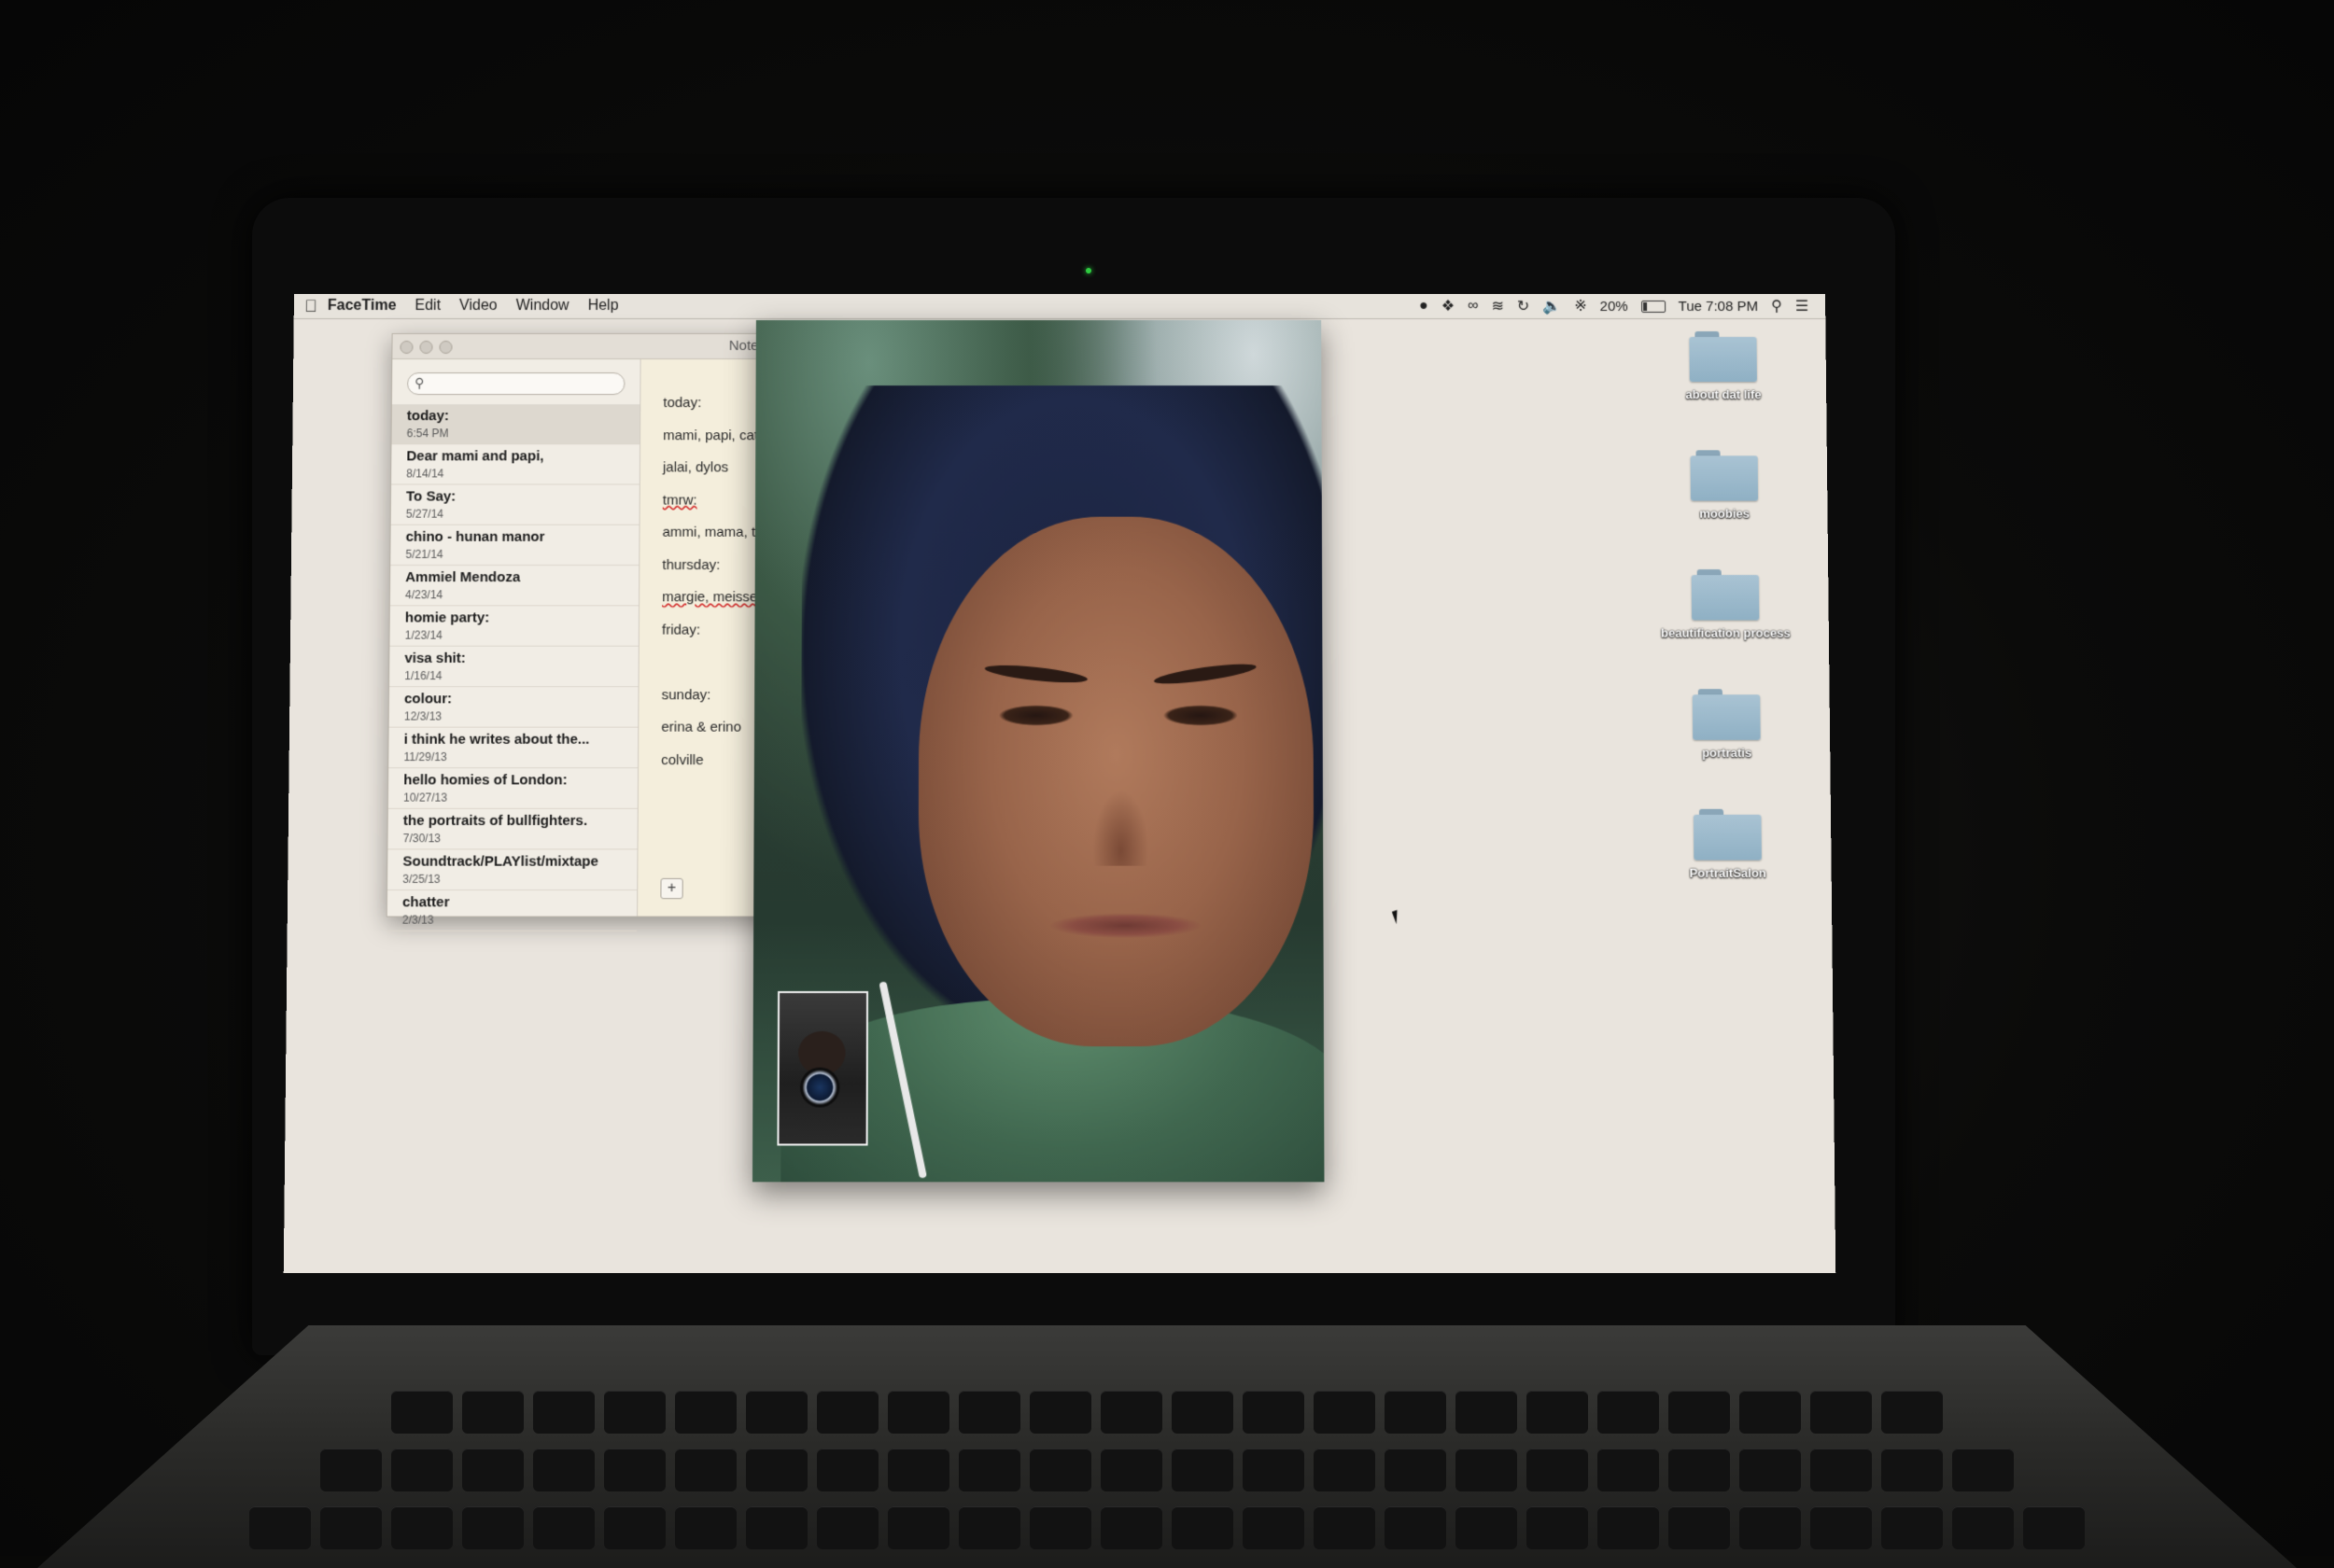 This screenshot has height=1568, width=2334. What do you see at coordinates (447, 617) in the screenshot?
I see `note-title: homie party:` at bounding box center [447, 617].